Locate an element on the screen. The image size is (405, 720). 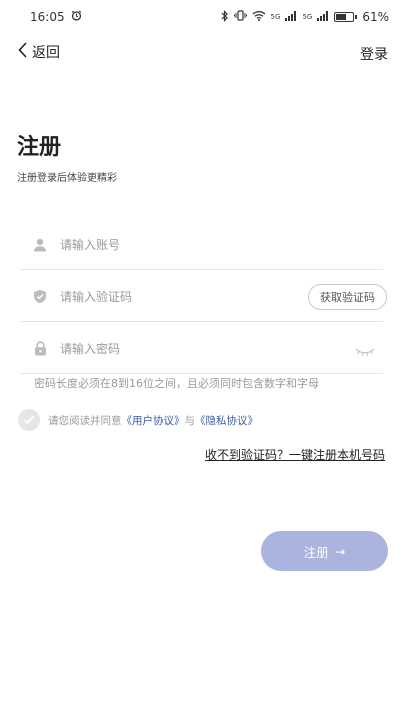
privacy-agreement-link: 《隐私协议》 is located at coordinates (226, 421).